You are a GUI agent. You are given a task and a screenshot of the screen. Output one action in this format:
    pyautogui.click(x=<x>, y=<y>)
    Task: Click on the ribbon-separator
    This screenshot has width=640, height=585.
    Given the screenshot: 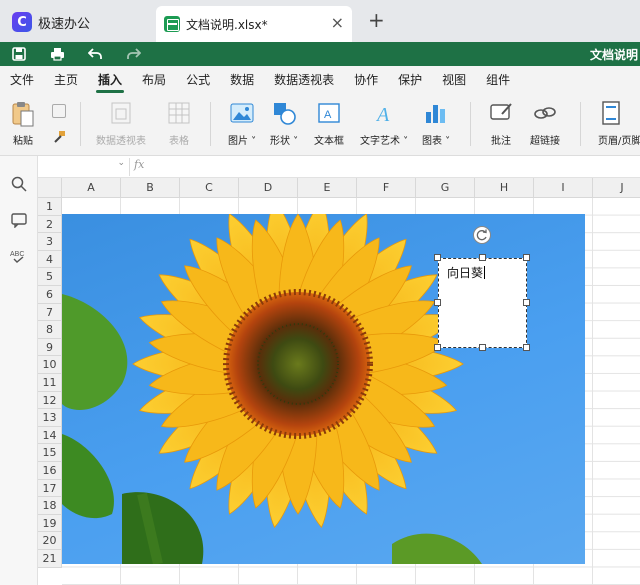 What is the action you would take?
    pyautogui.click(x=470, y=124)
    